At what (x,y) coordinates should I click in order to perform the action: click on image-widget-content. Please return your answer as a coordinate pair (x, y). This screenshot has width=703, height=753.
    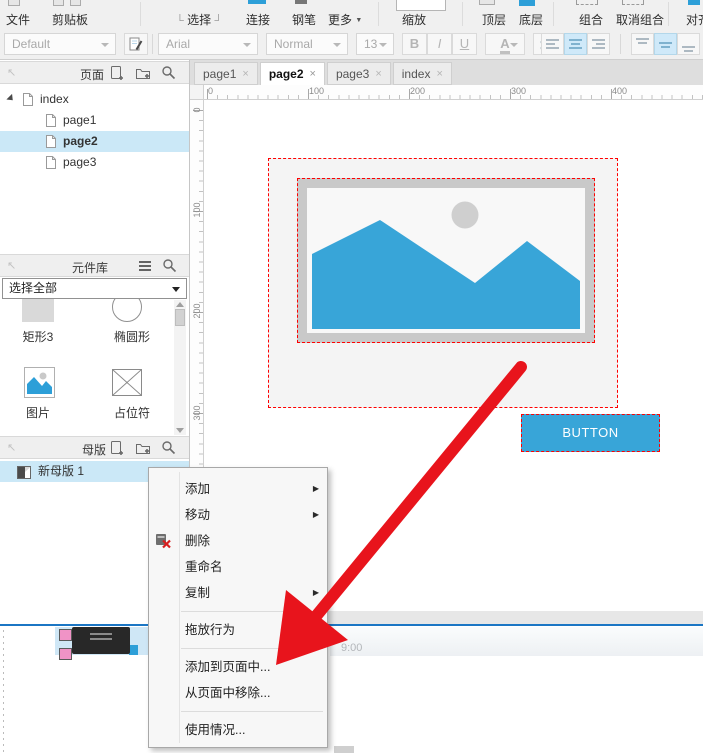
    Looking at the image, I should click on (446, 260).